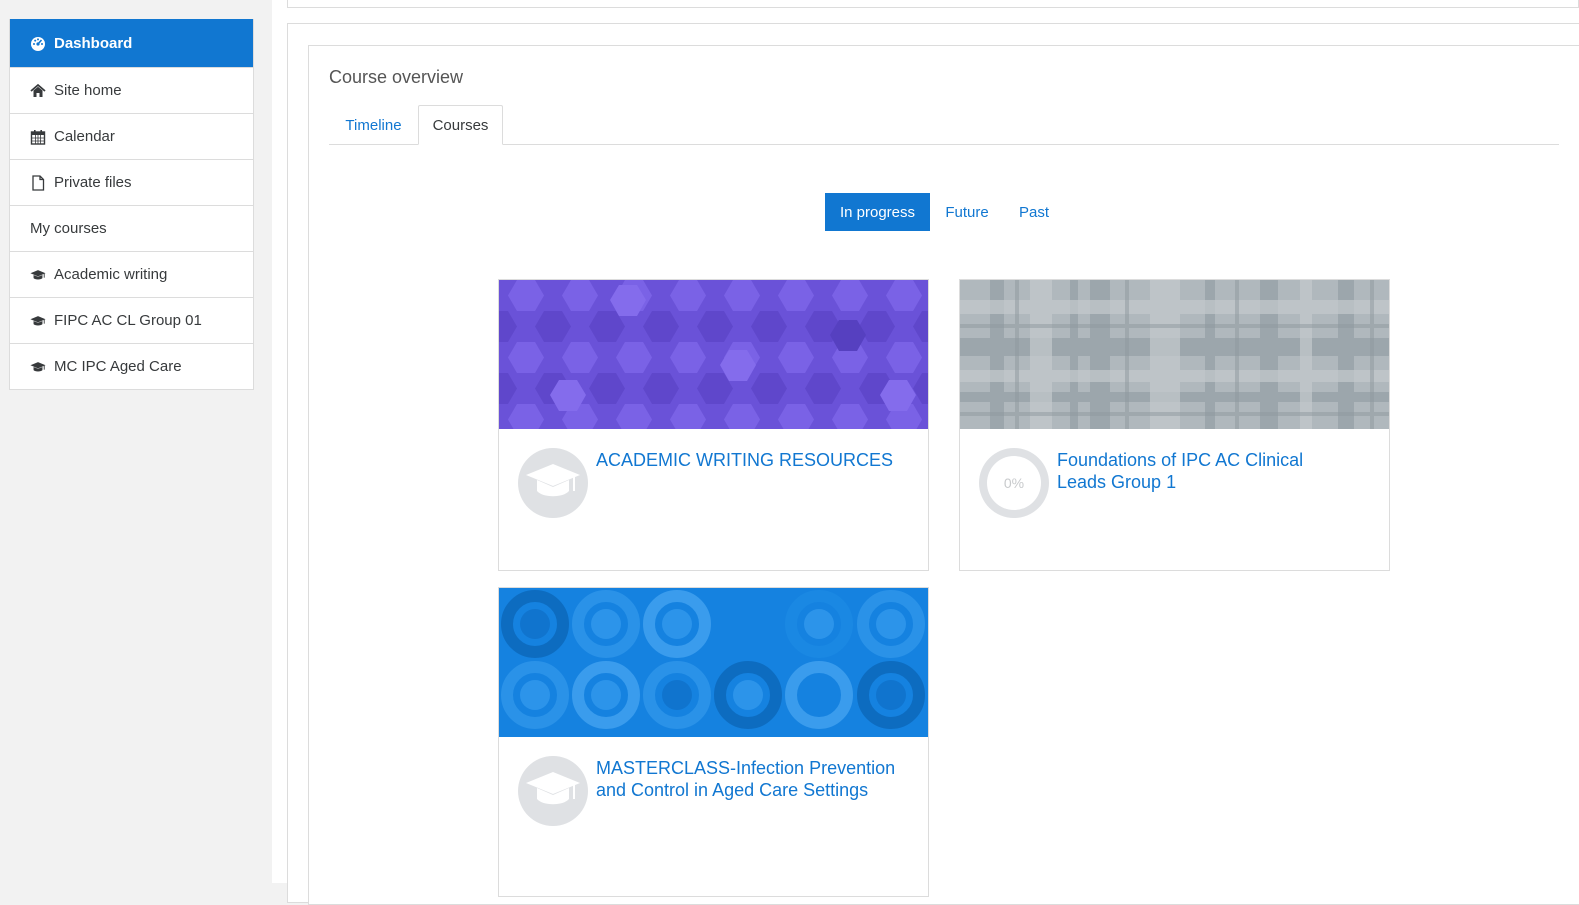  Describe the element at coordinates (131, 90) in the screenshot. I see `sidebar-item-site-home: Site home` at that location.